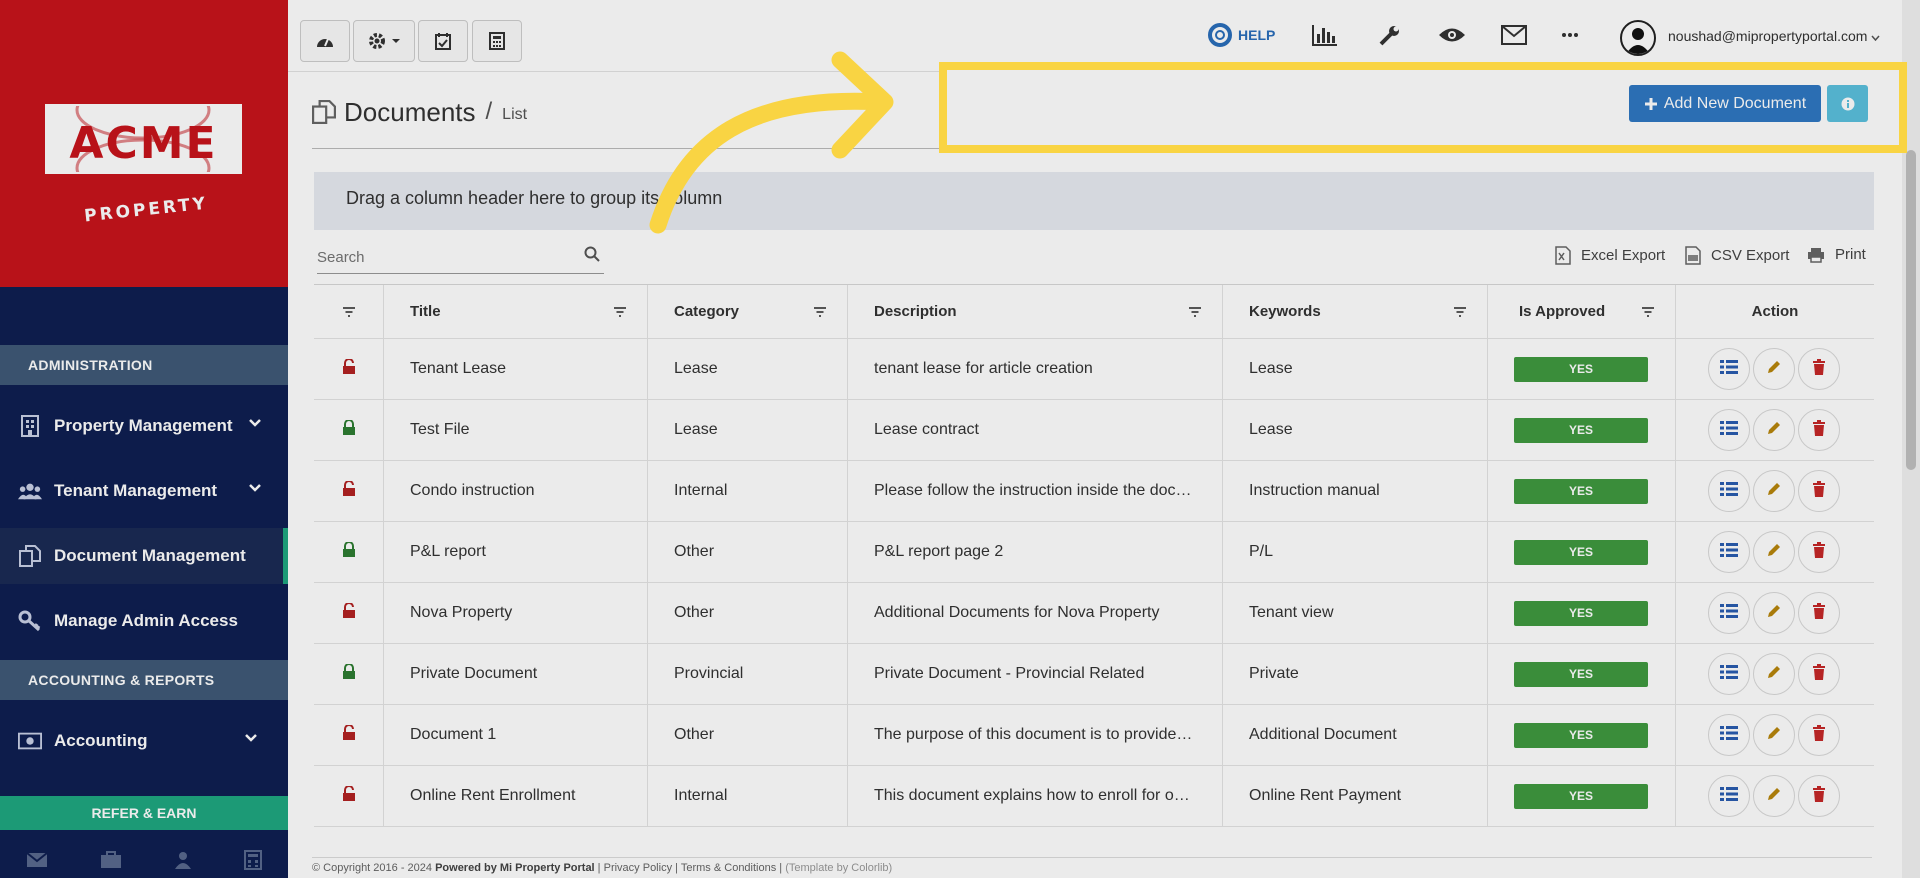 The image size is (1920, 878). Describe the element at coordinates (325, 41) in the screenshot. I see `dashboard-button` at that location.